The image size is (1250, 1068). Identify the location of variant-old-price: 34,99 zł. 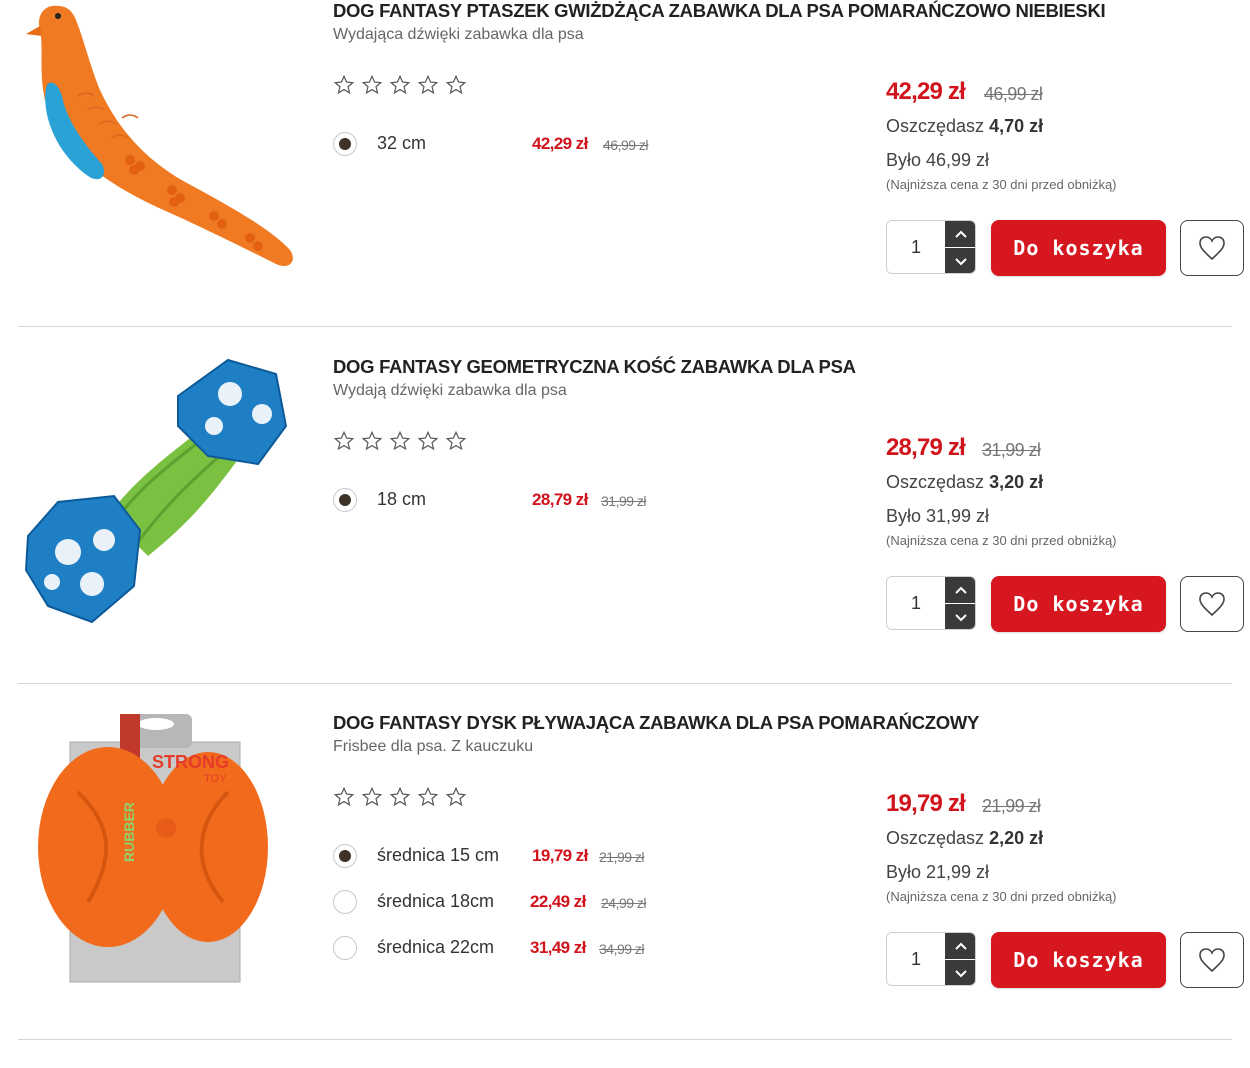
(622, 949).